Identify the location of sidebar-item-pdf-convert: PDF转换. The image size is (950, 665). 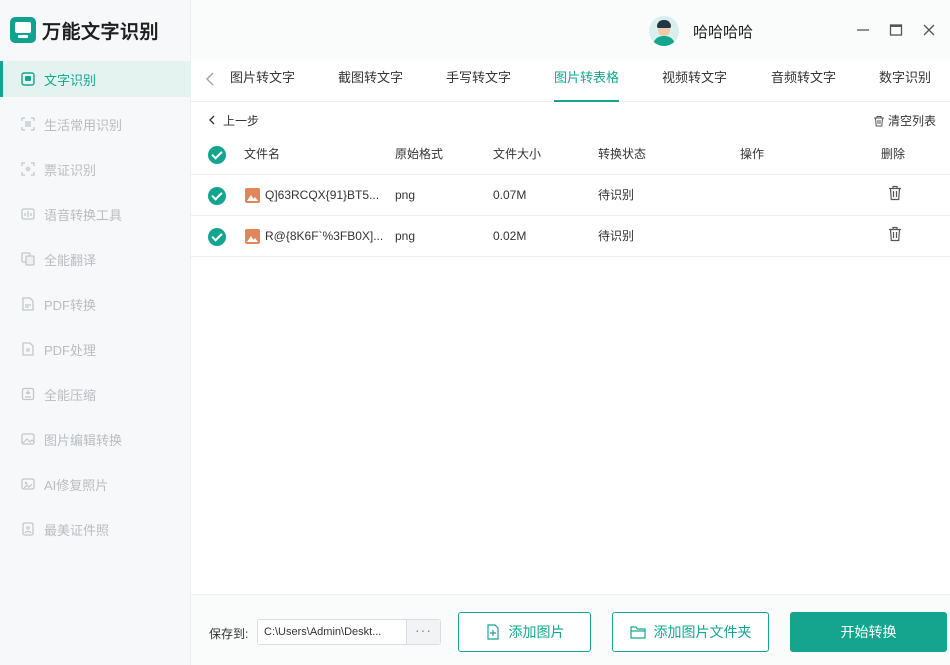
(95, 304).